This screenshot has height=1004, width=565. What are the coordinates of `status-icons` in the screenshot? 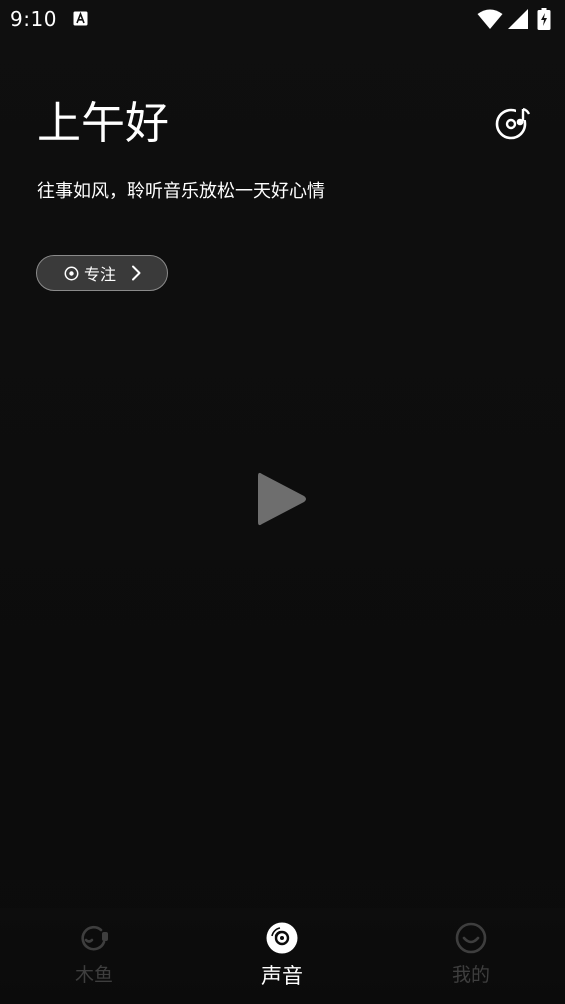 It's located at (517, 19).